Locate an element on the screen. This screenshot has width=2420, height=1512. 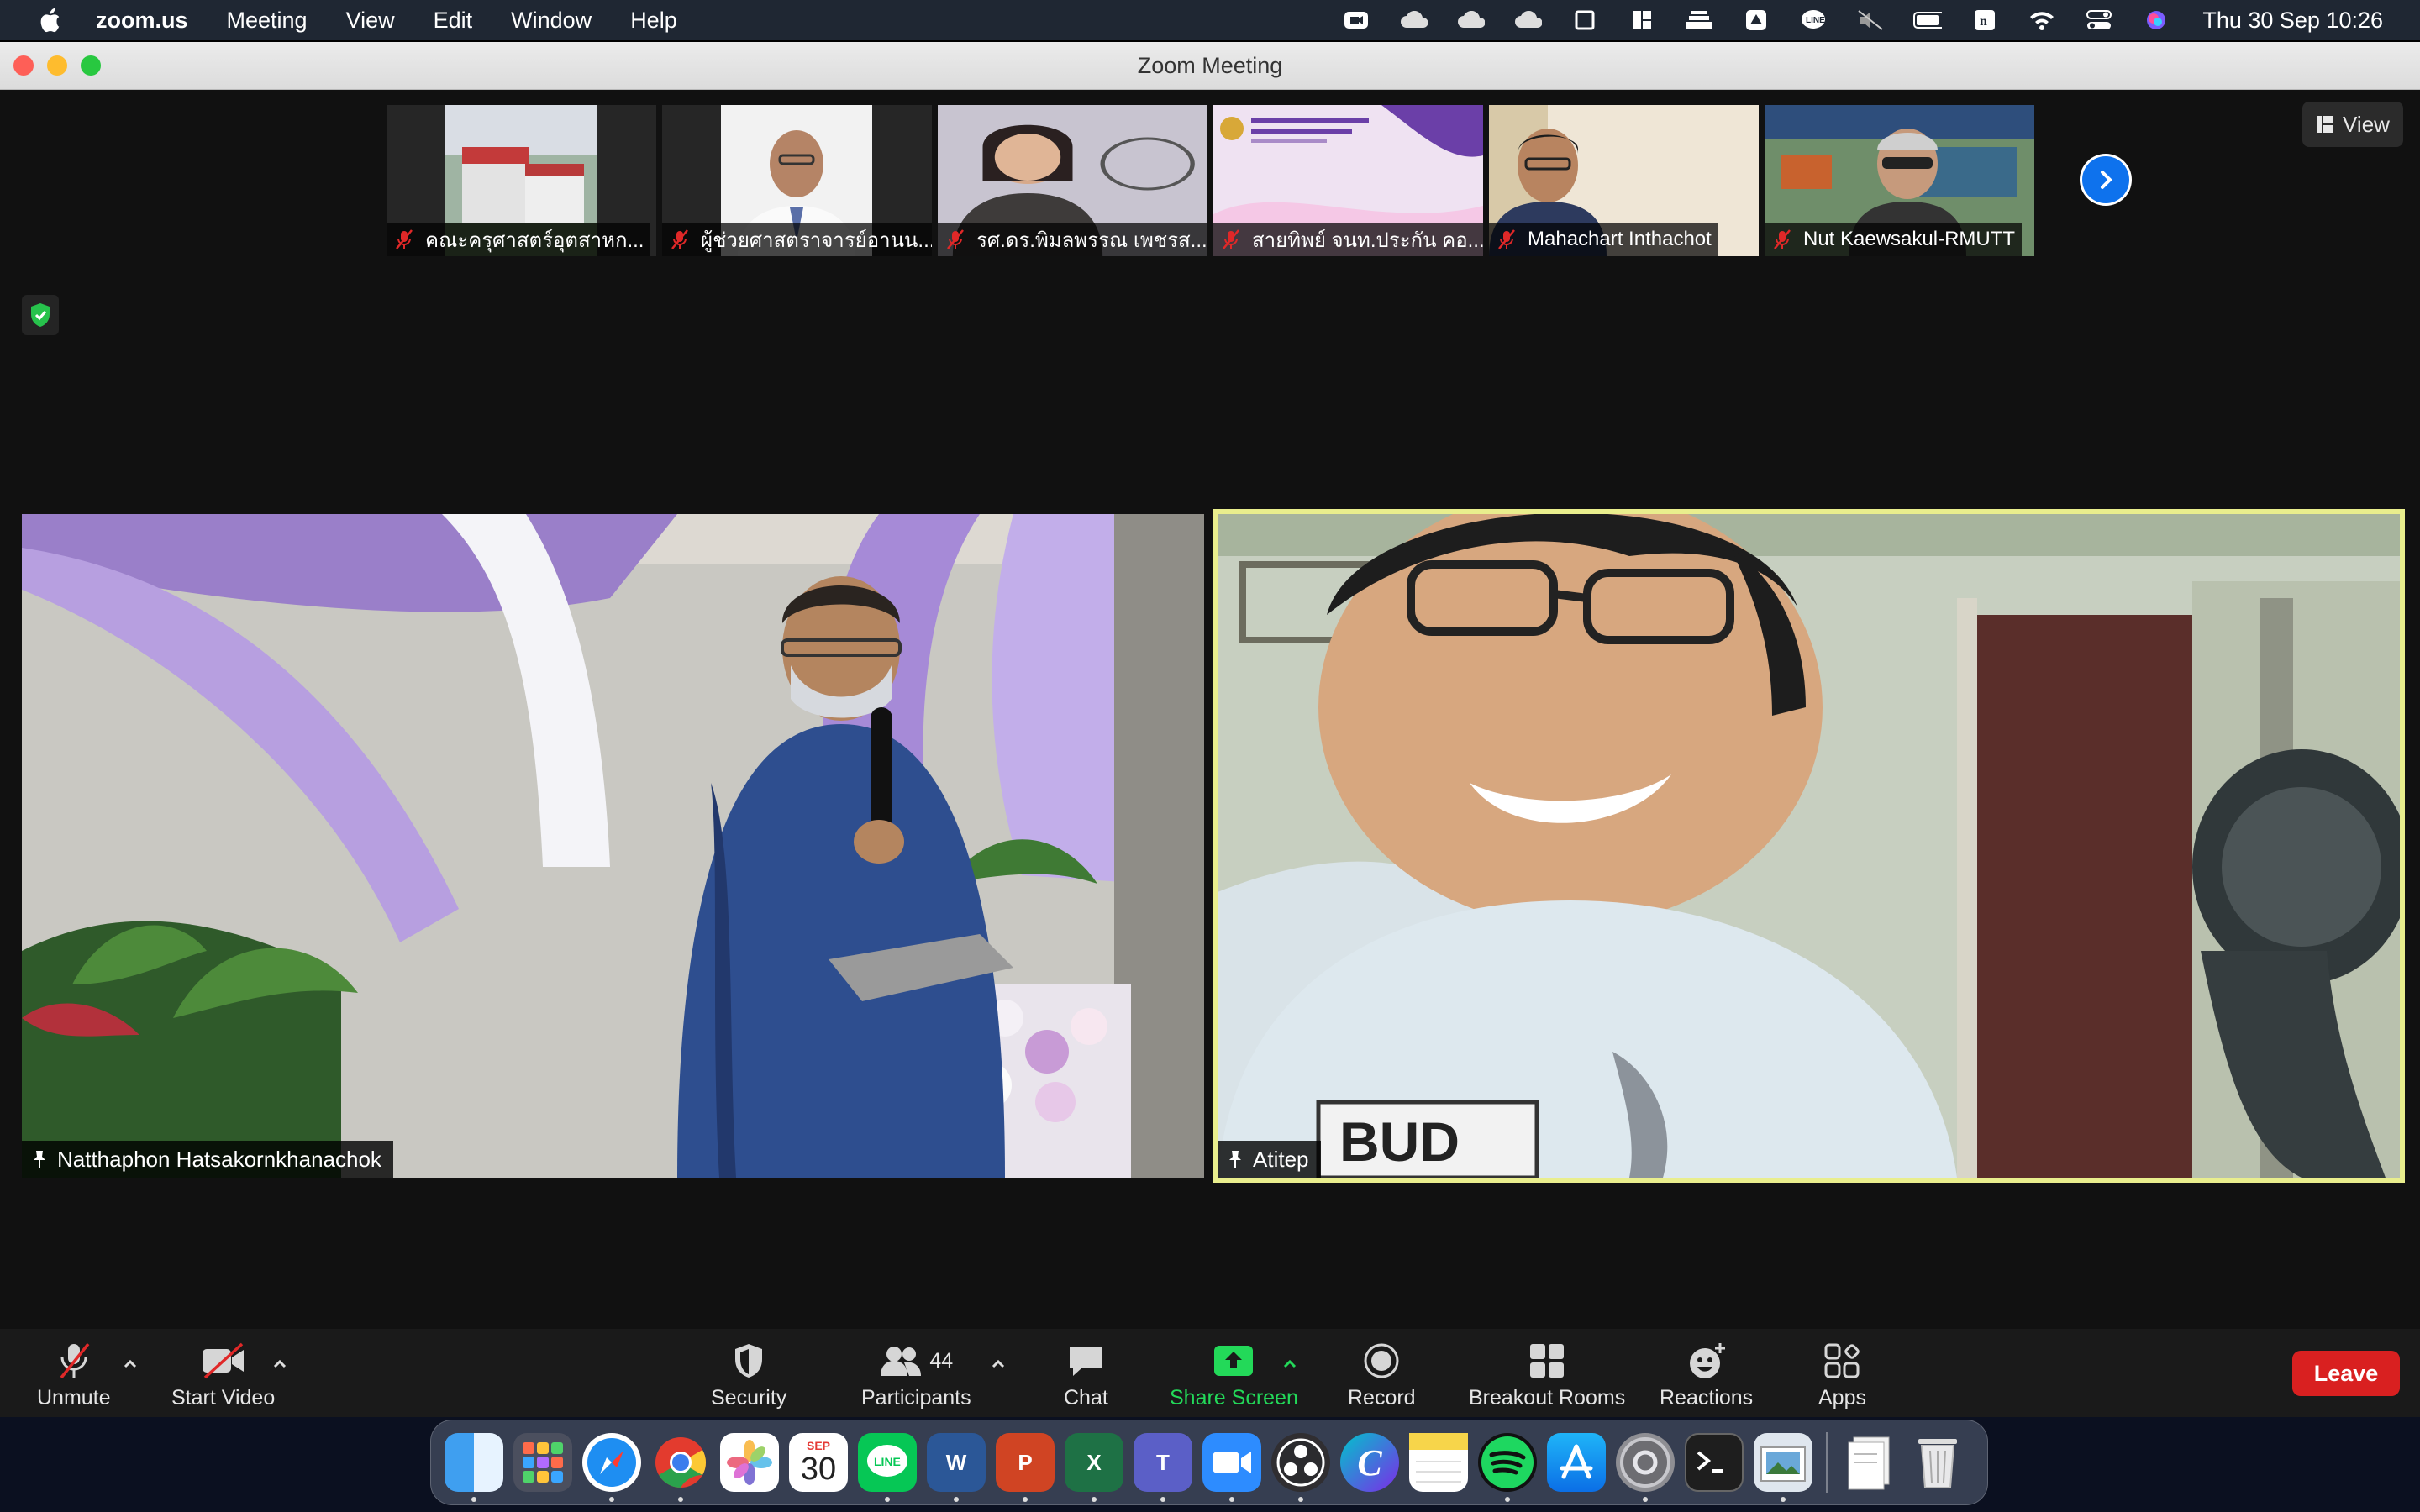
shirt-text: BUD is located at coordinates (1399, 1141).